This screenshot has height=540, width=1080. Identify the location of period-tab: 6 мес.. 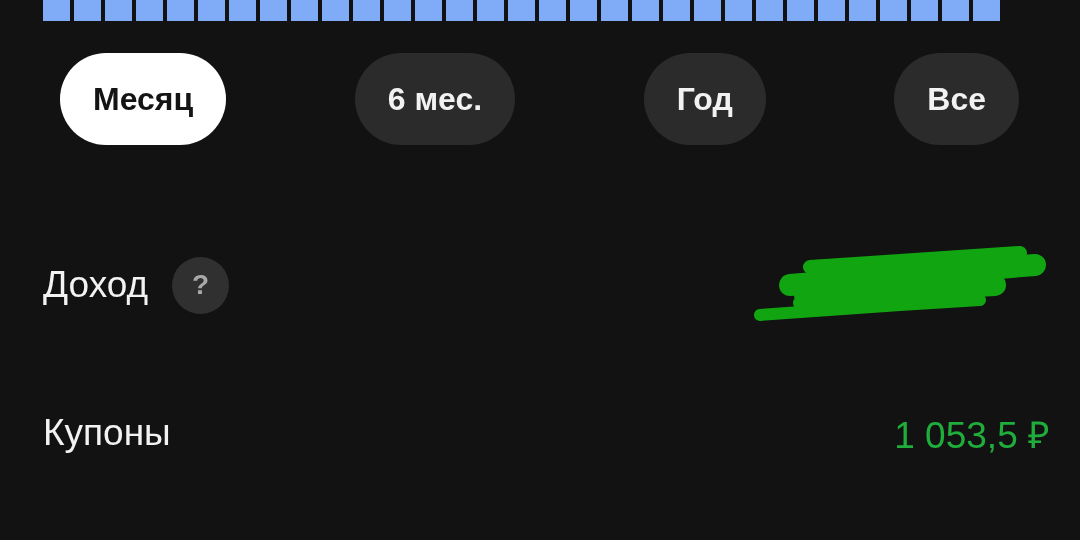
(435, 99).